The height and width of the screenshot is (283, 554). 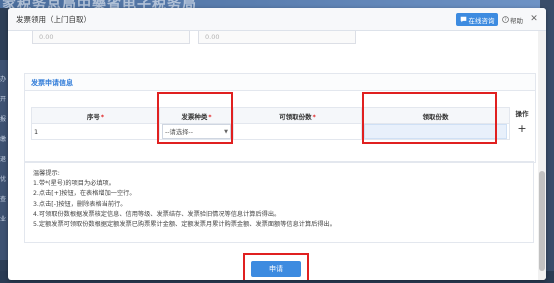 What do you see at coordinates (522, 129) in the screenshot?
I see `add-row-button: +` at bounding box center [522, 129].